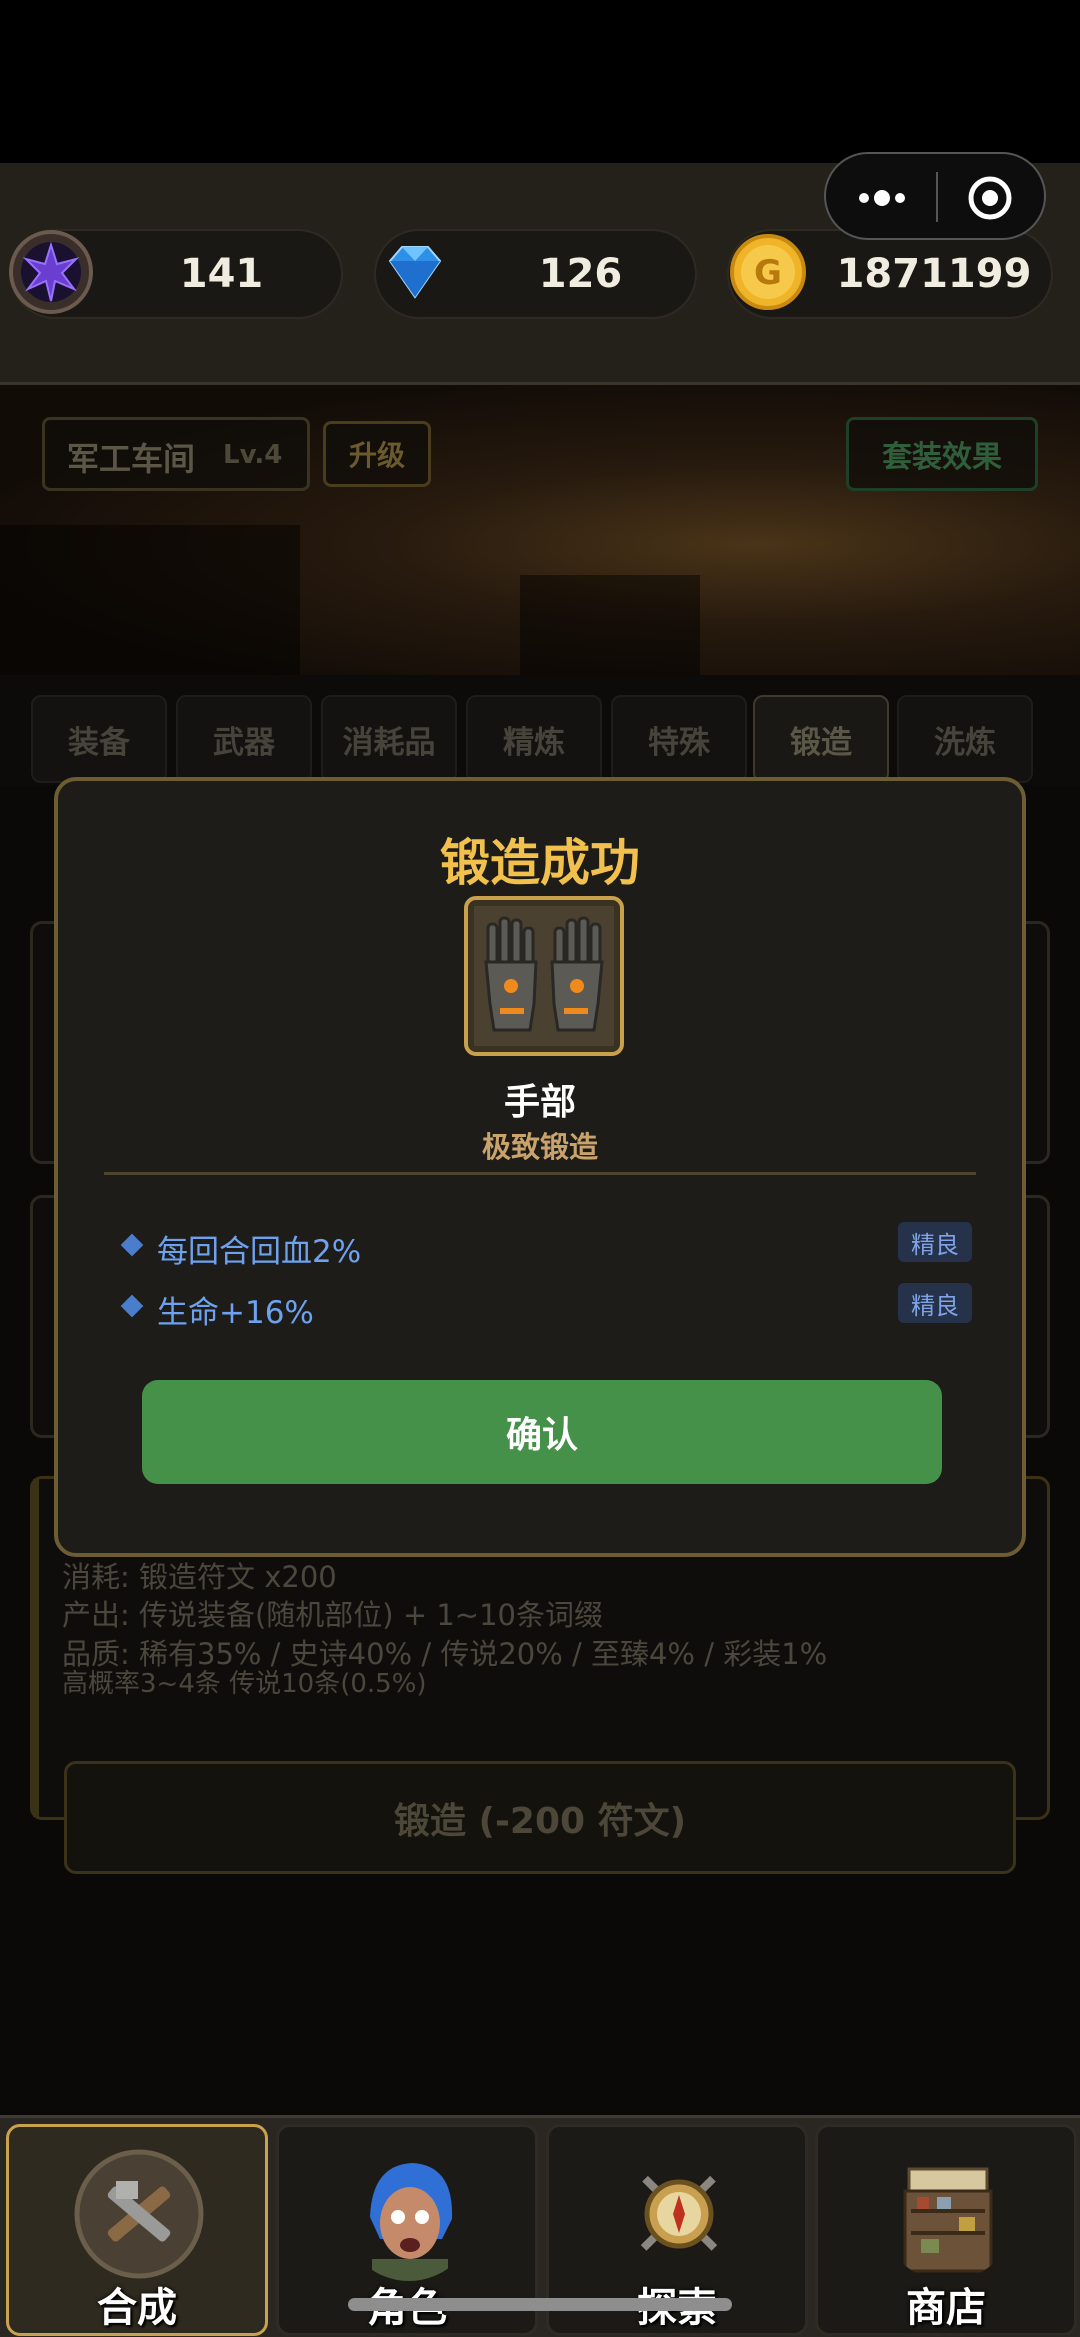 This screenshot has height=2337, width=1080. Describe the element at coordinates (99, 739) in the screenshot. I see `tab-equipment: 装备` at that location.